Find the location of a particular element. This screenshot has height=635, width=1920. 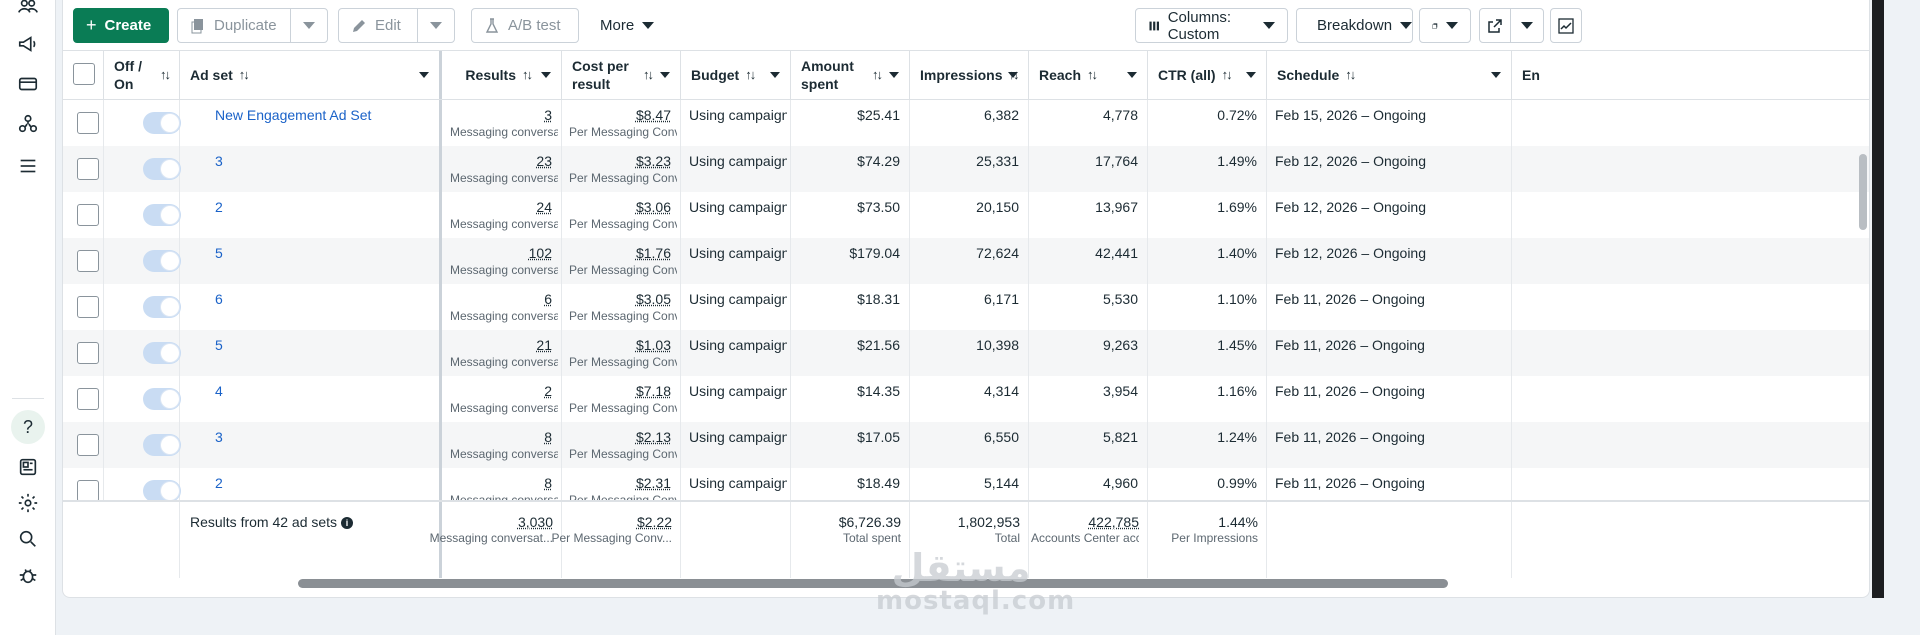

ctr-value: 1.40% is located at coordinates (1237, 253).